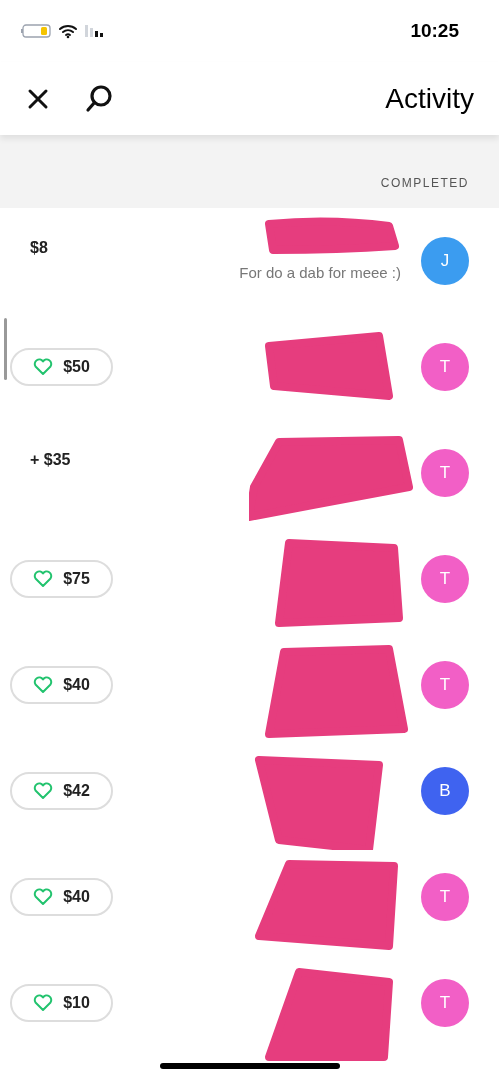  What do you see at coordinates (61, 579) in the screenshot?
I see `amount-button: $75` at bounding box center [61, 579].